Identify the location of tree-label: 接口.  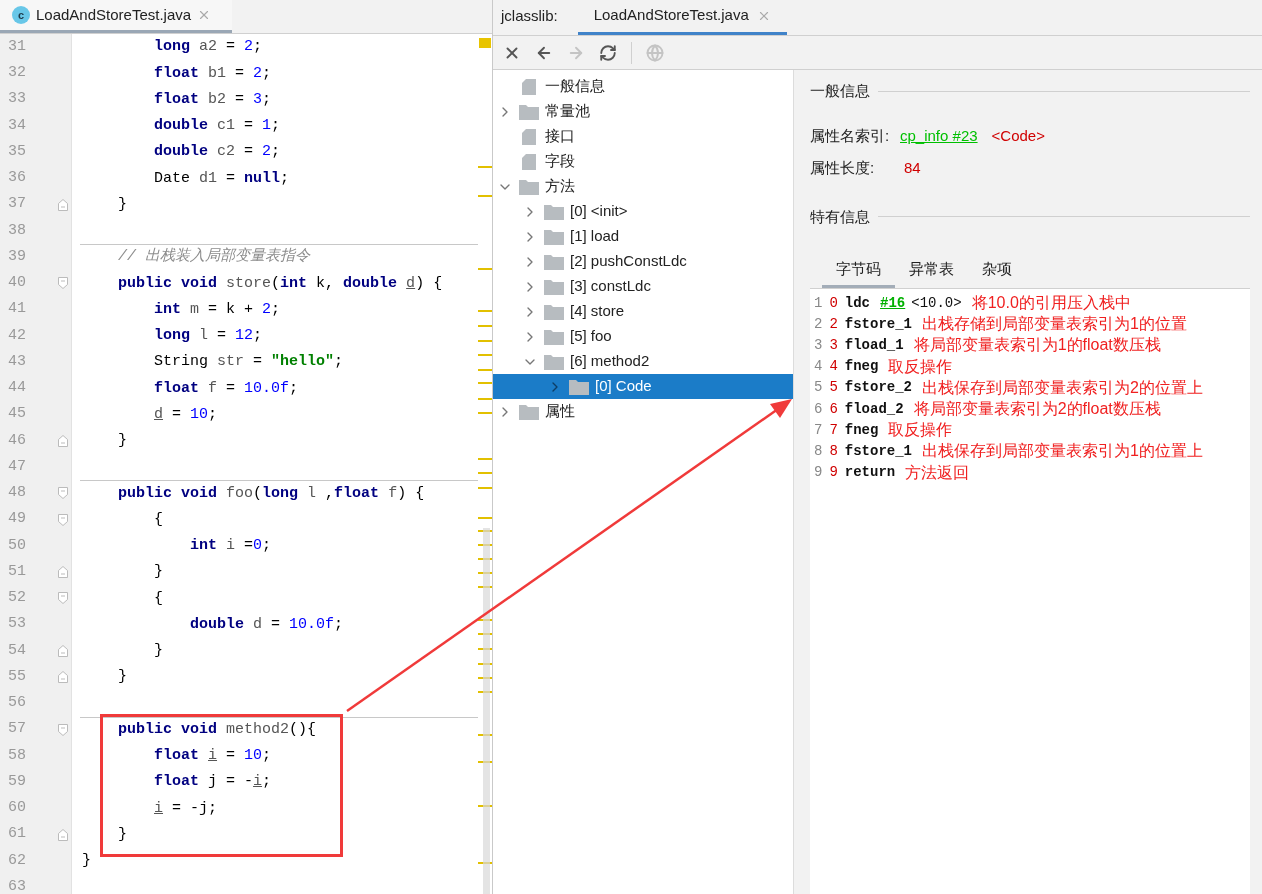
(560, 136).